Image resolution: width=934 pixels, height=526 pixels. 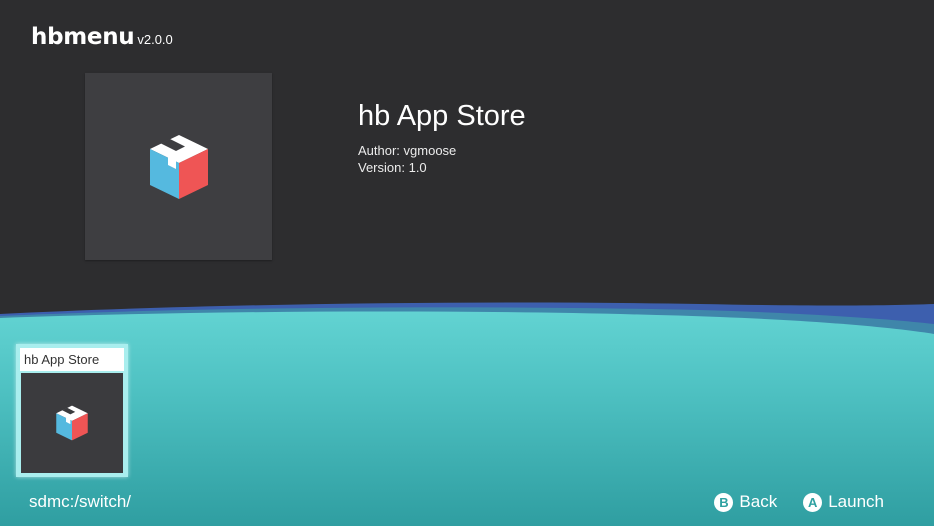 I want to click on app-version: v2.0.0, so click(x=155, y=39).